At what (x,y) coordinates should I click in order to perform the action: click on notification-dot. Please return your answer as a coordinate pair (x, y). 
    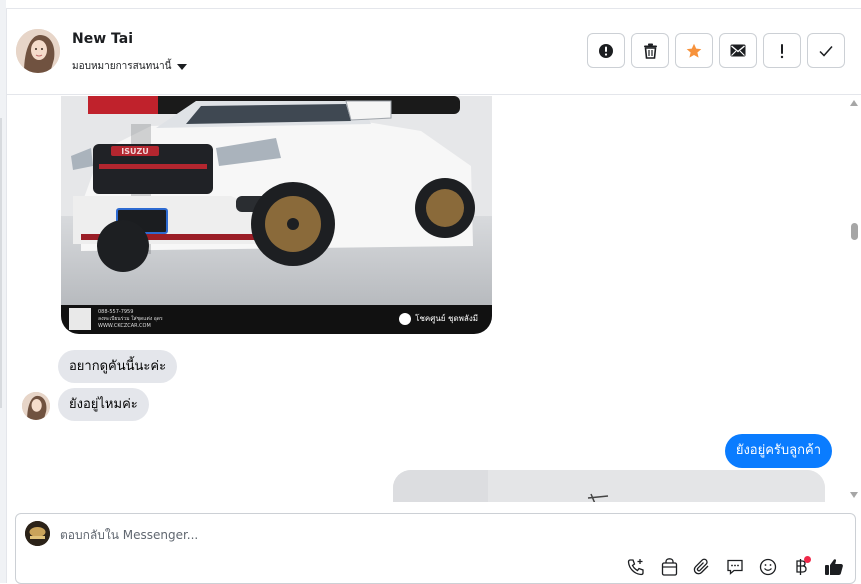
    Looking at the image, I should click on (807, 559).